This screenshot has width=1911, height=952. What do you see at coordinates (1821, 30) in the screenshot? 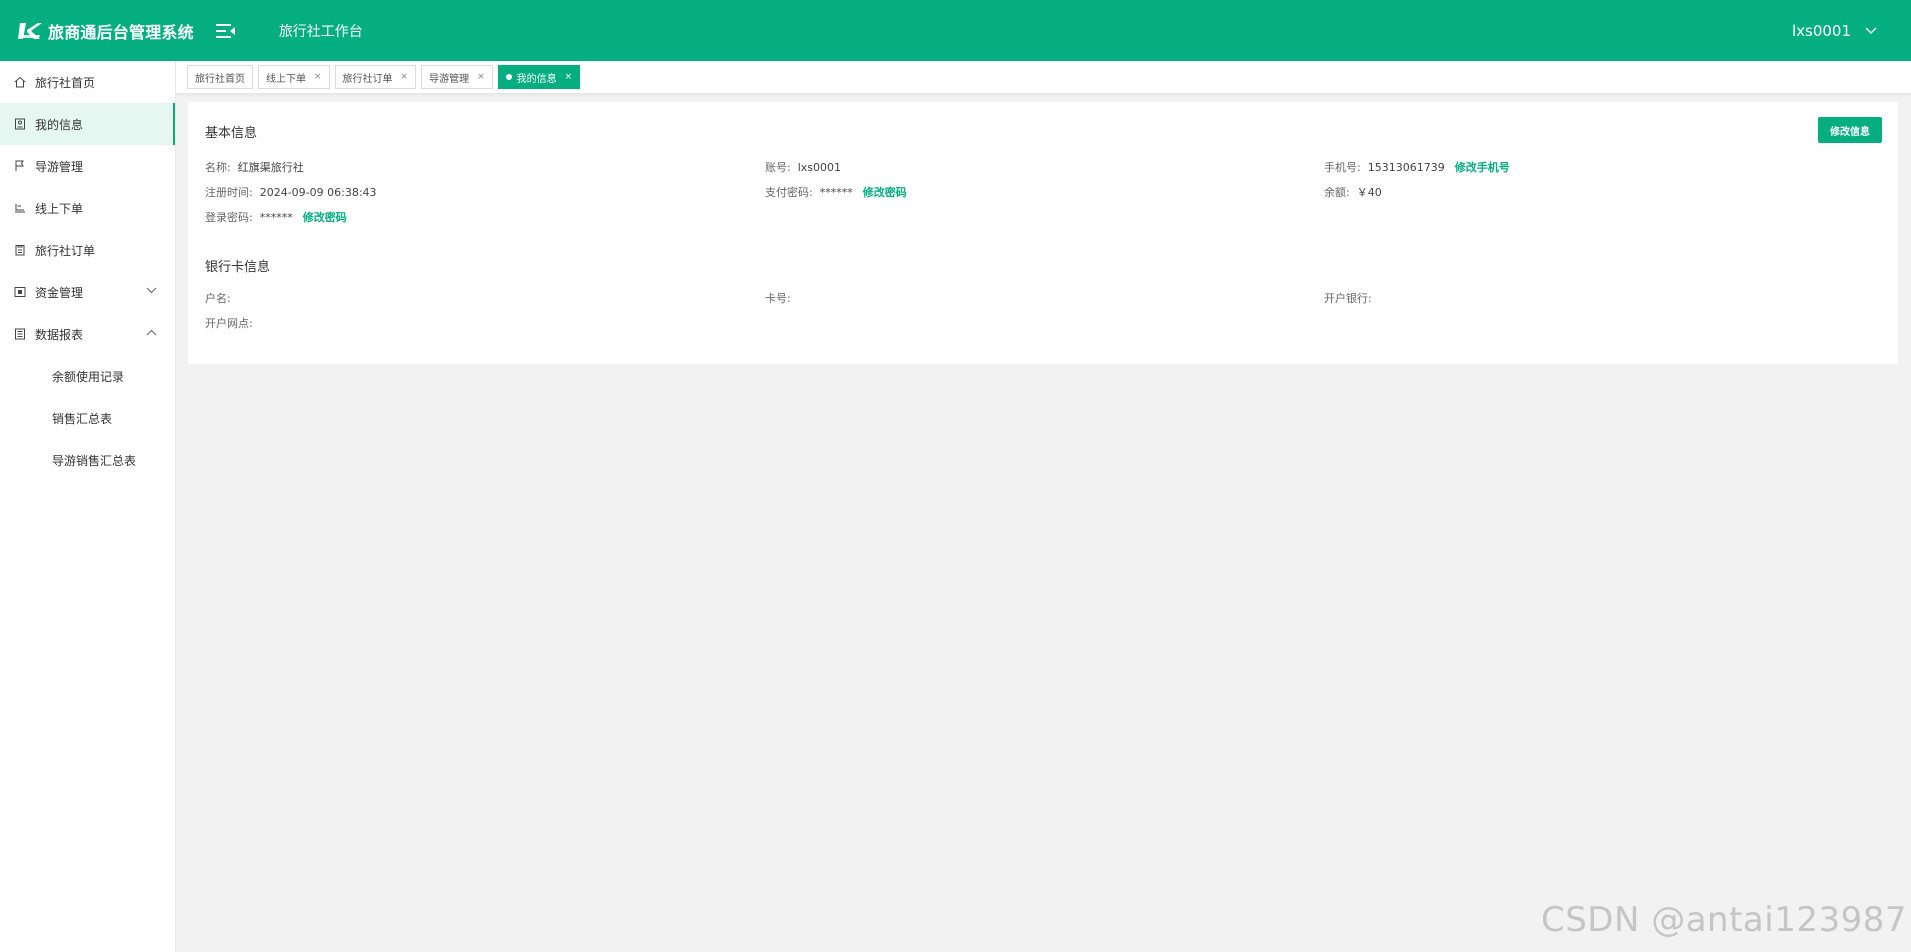
I see `username: lxs0001` at bounding box center [1821, 30].